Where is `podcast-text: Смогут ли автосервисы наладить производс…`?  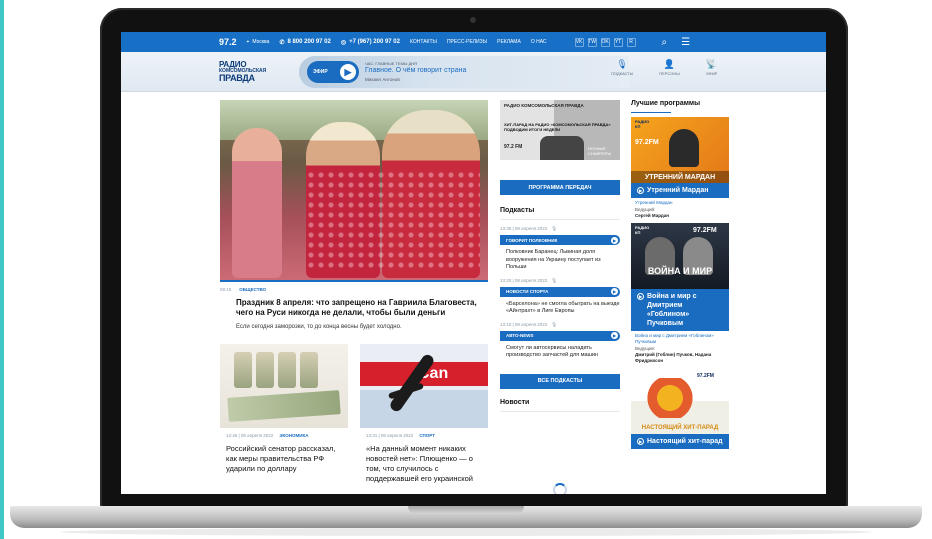
podcast-text: Смогут ли автосервисы наладить производс… is located at coordinates (560, 352).